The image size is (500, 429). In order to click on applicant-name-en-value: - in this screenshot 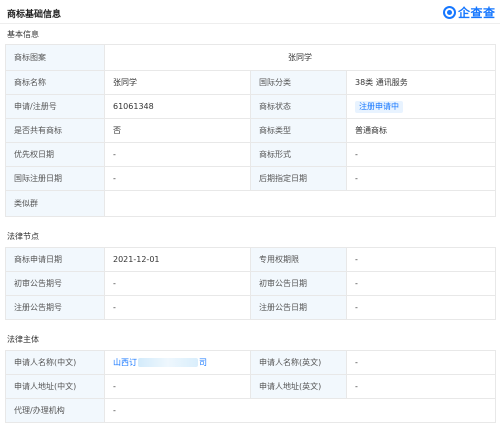, I will do `click(421, 362)`.